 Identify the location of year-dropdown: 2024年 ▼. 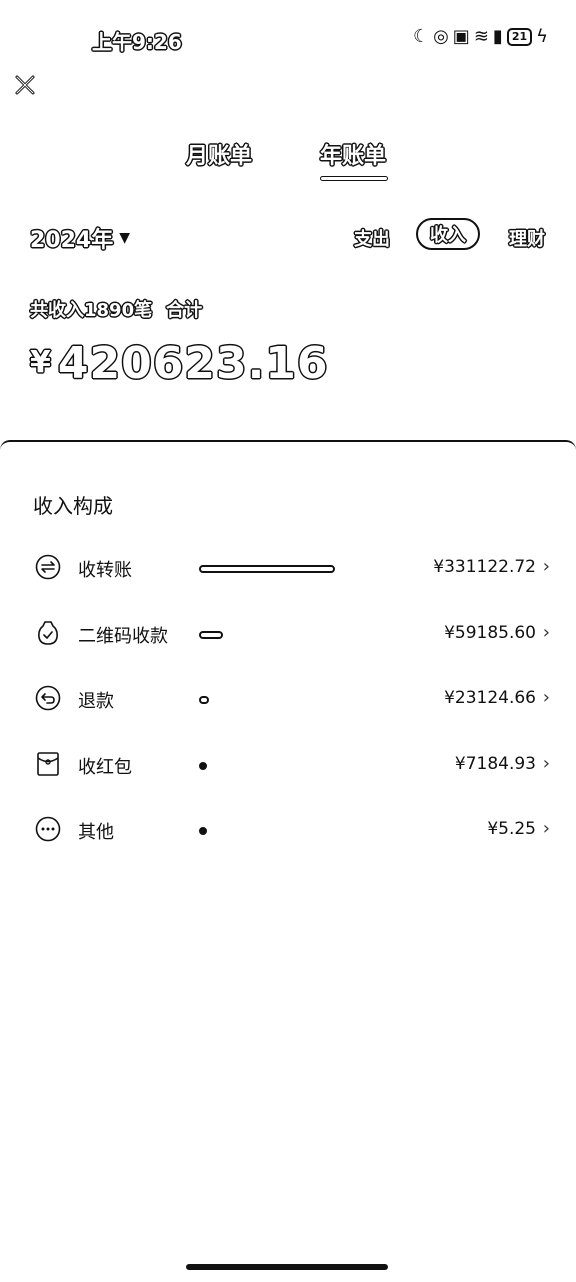
(80, 238).